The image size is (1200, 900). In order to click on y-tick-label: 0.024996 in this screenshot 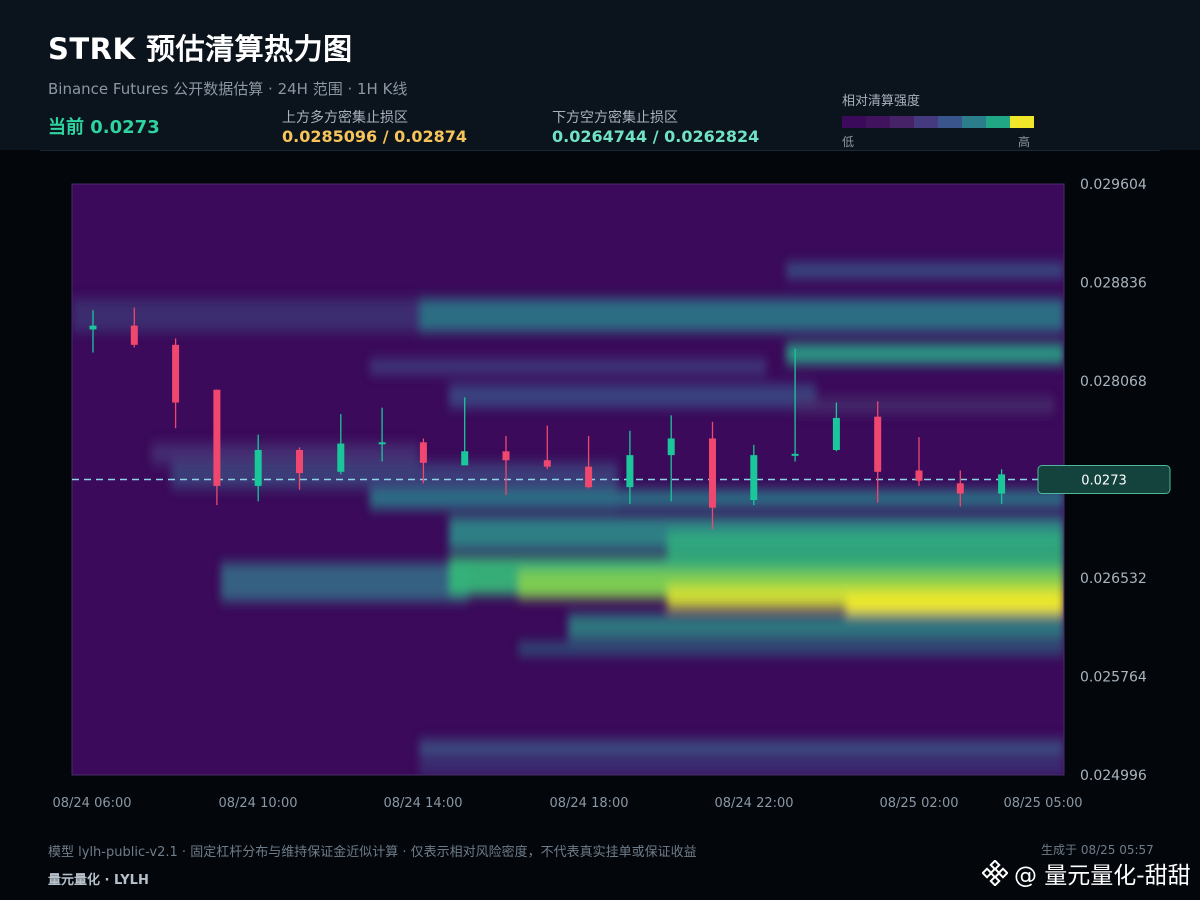, I will do `click(1113, 776)`.